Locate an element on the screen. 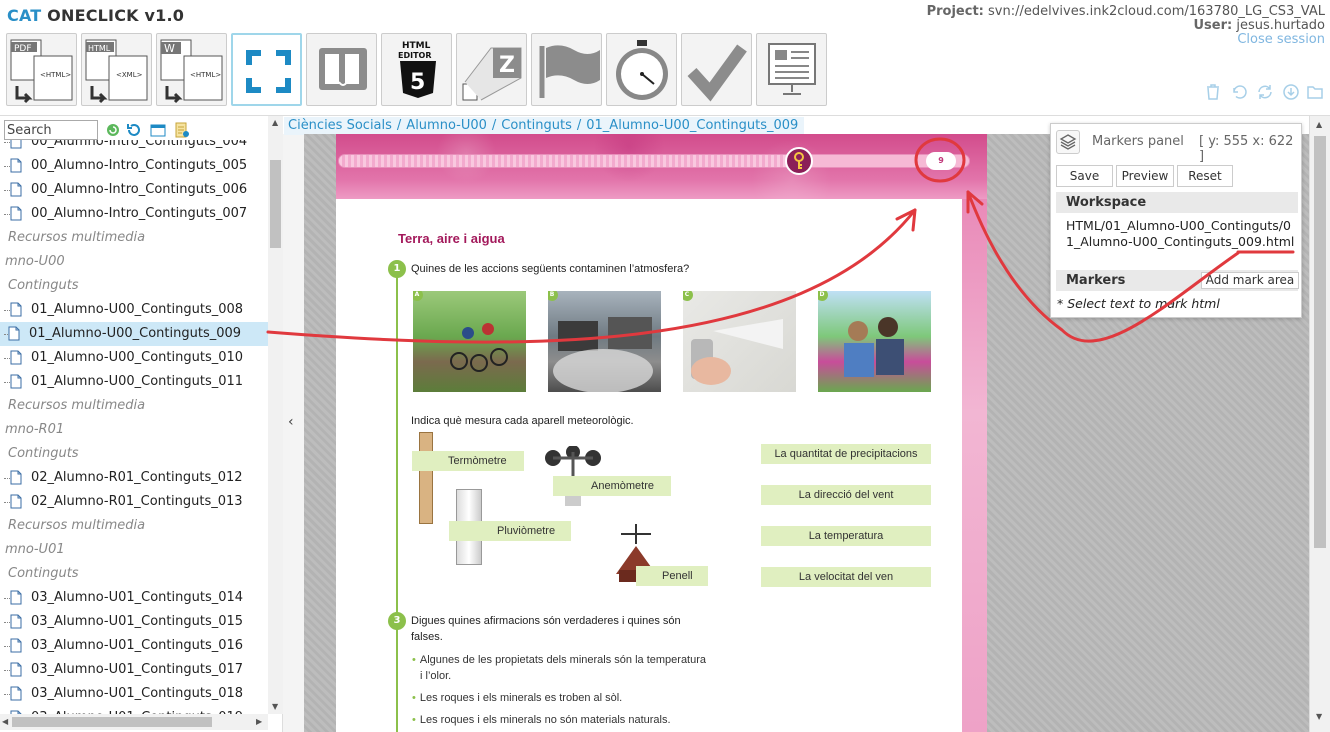 The image size is (1330, 732). html5-editor-button: HTML EDITOR 5 is located at coordinates (416, 69).